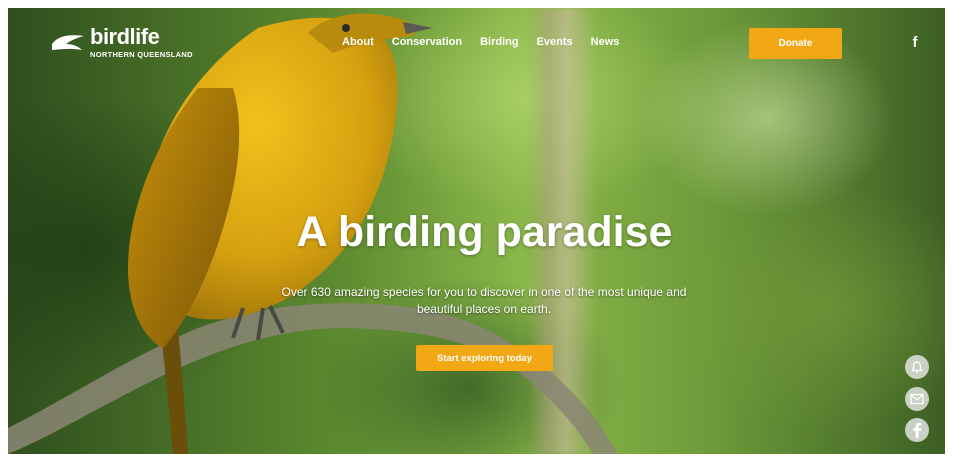  I want to click on nav-events: Events, so click(555, 42).